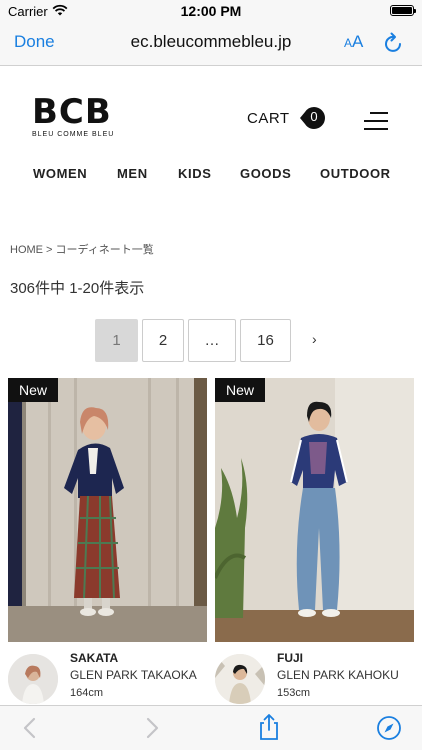 The height and width of the screenshot is (750, 422). I want to click on status-time: 12:00 PM, so click(211, 11).